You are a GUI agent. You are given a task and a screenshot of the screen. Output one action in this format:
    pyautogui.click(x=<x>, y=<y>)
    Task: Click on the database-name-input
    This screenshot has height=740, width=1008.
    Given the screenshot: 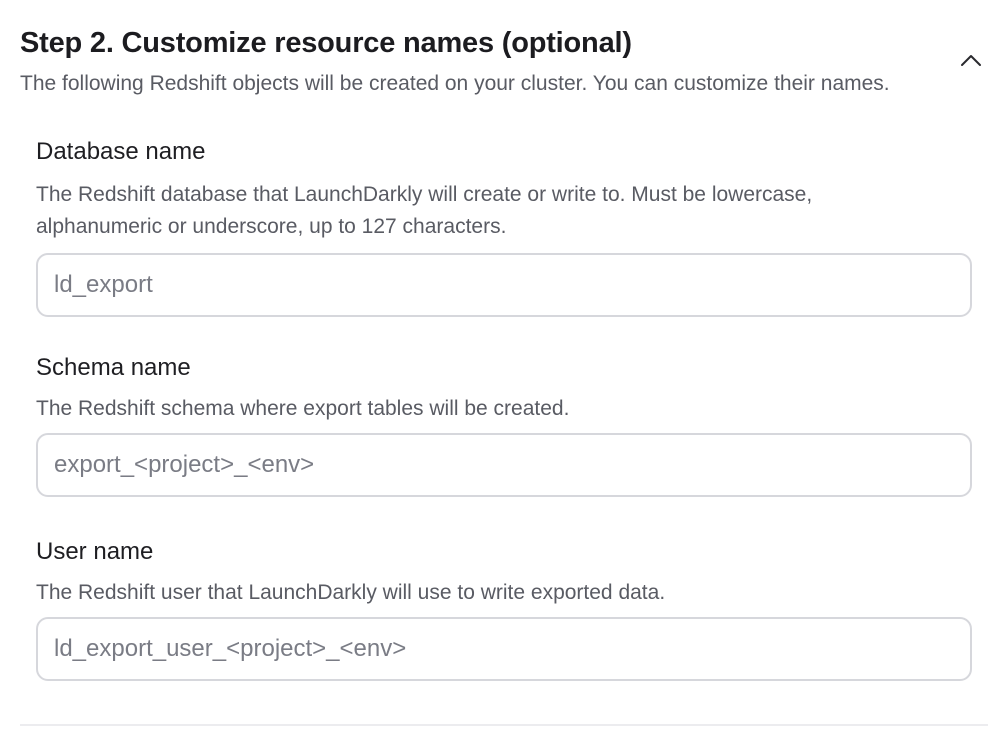 What is the action you would take?
    pyautogui.click(x=504, y=285)
    